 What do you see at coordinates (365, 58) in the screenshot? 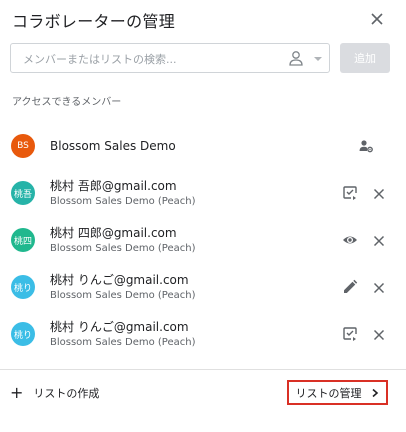
I see `add-button: 追加` at bounding box center [365, 58].